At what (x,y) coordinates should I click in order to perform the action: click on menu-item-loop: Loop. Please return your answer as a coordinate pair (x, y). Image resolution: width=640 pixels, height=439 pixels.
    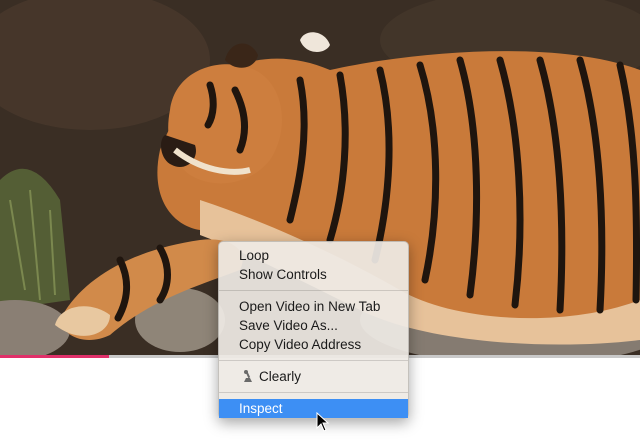
    Looking at the image, I should click on (313, 255).